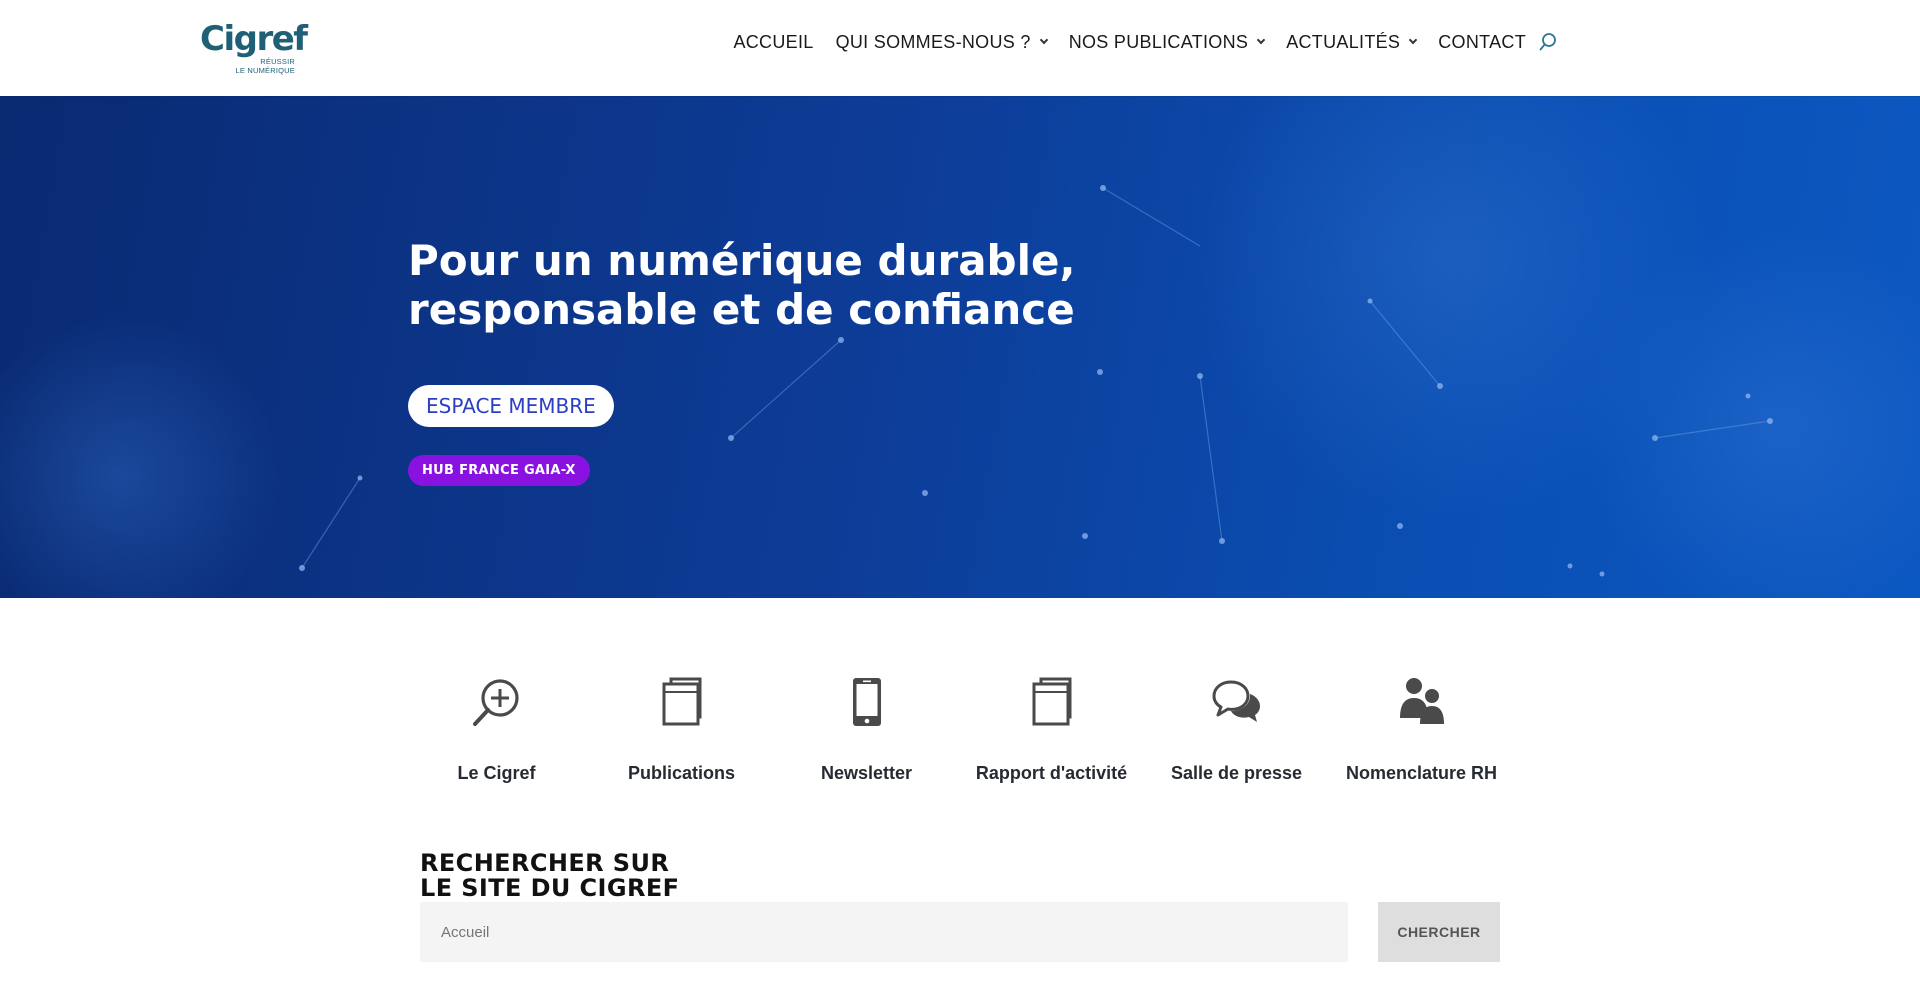 This screenshot has width=1920, height=993. What do you see at coordinates (499, 470) in the screenshot?
I see `hub-france-gaia-x-button: HUB FRANCE GAIA-X` at bounding box center [499, 470].